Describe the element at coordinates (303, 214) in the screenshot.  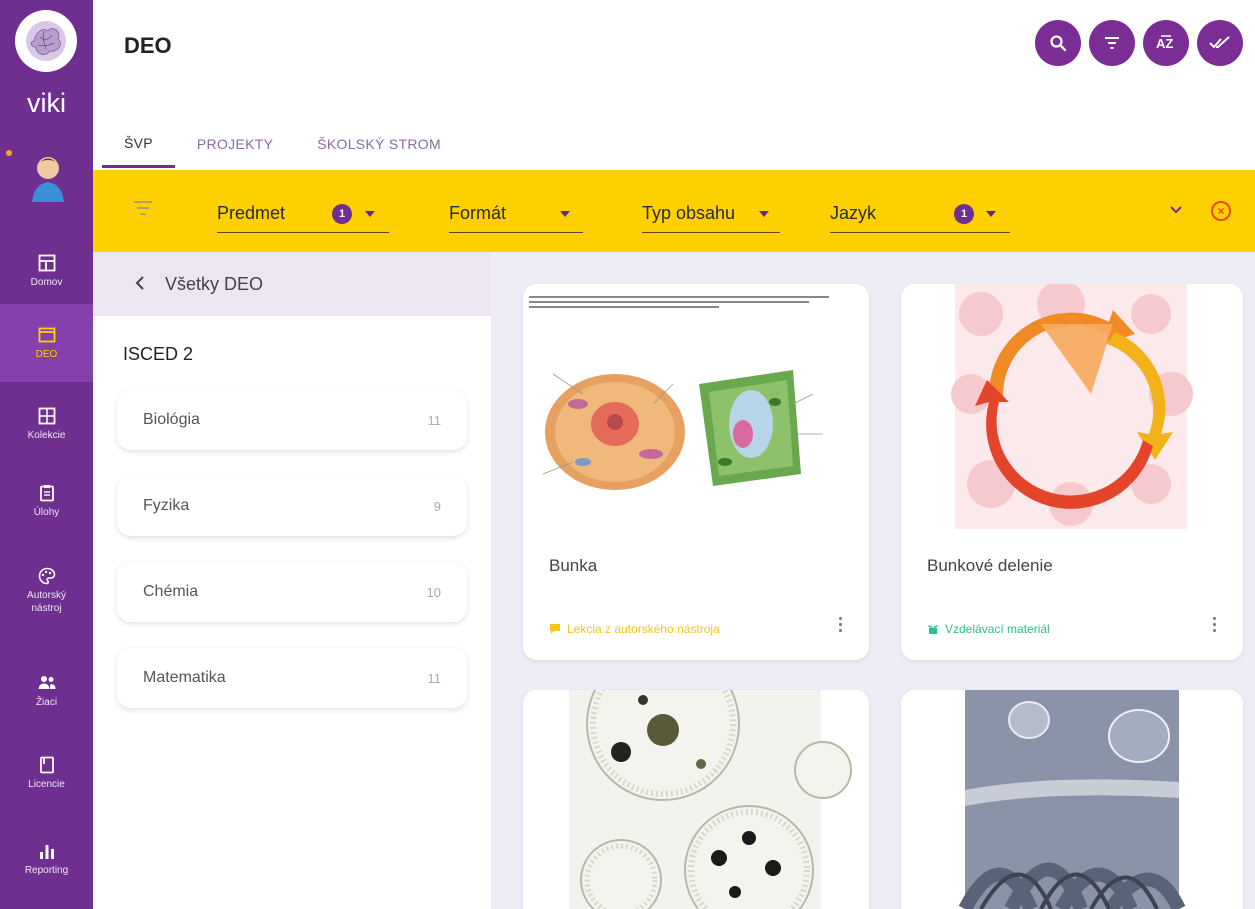
I see `filter-predmet: Predmet 1` at that location.